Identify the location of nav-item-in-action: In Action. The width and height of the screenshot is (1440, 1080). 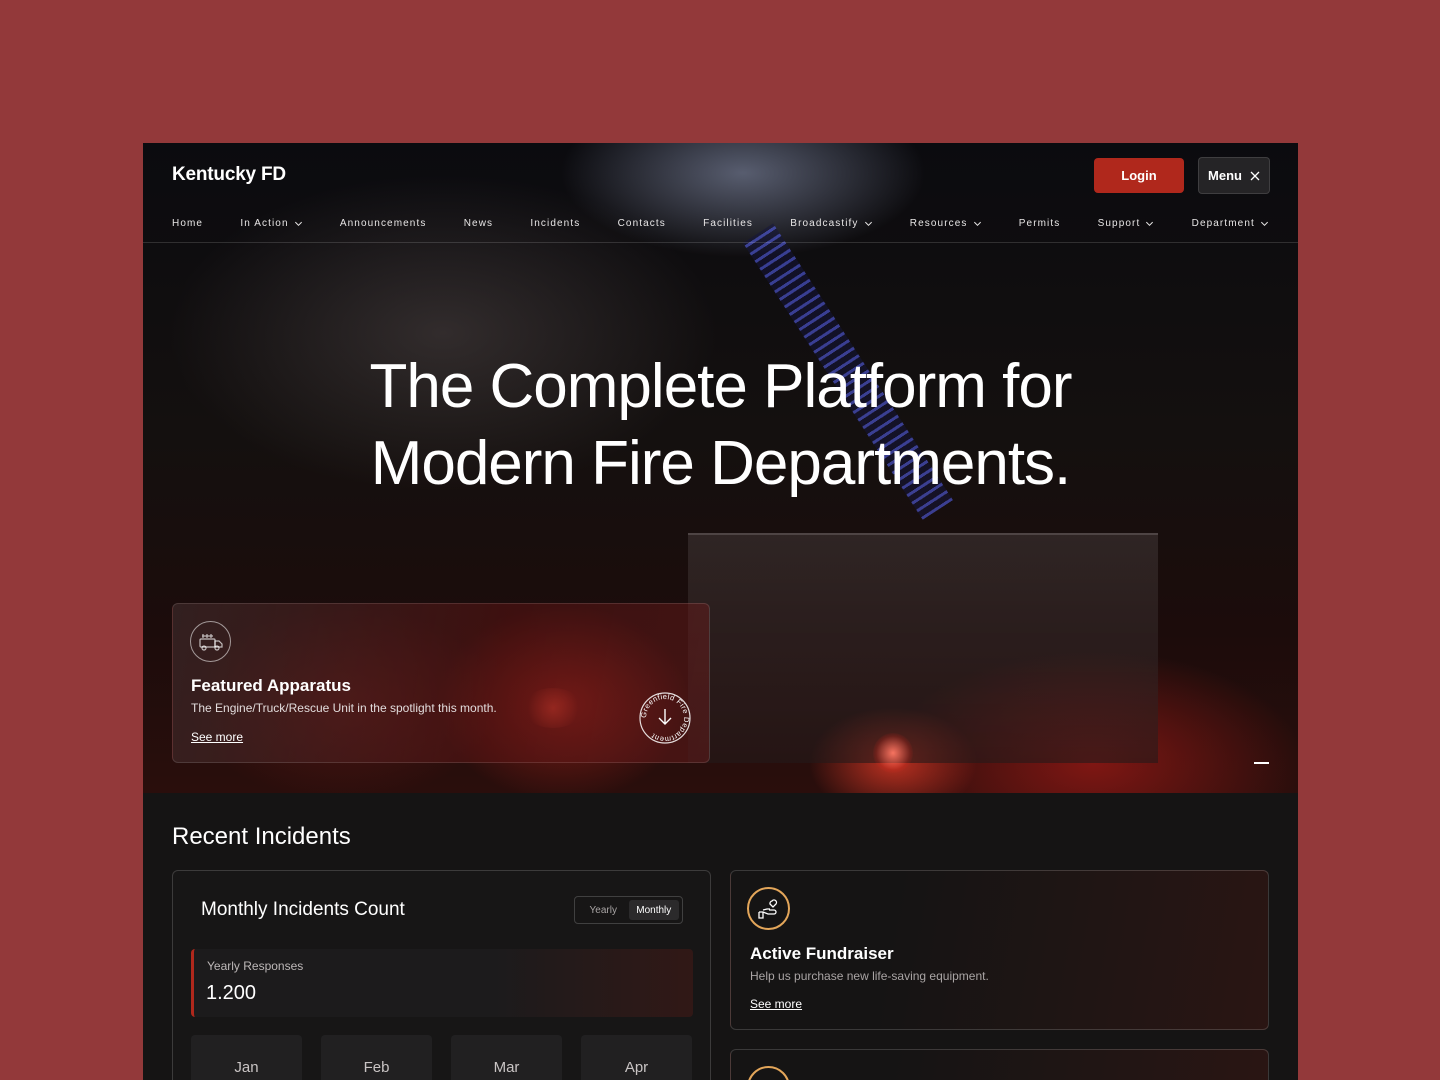
(271, 223).